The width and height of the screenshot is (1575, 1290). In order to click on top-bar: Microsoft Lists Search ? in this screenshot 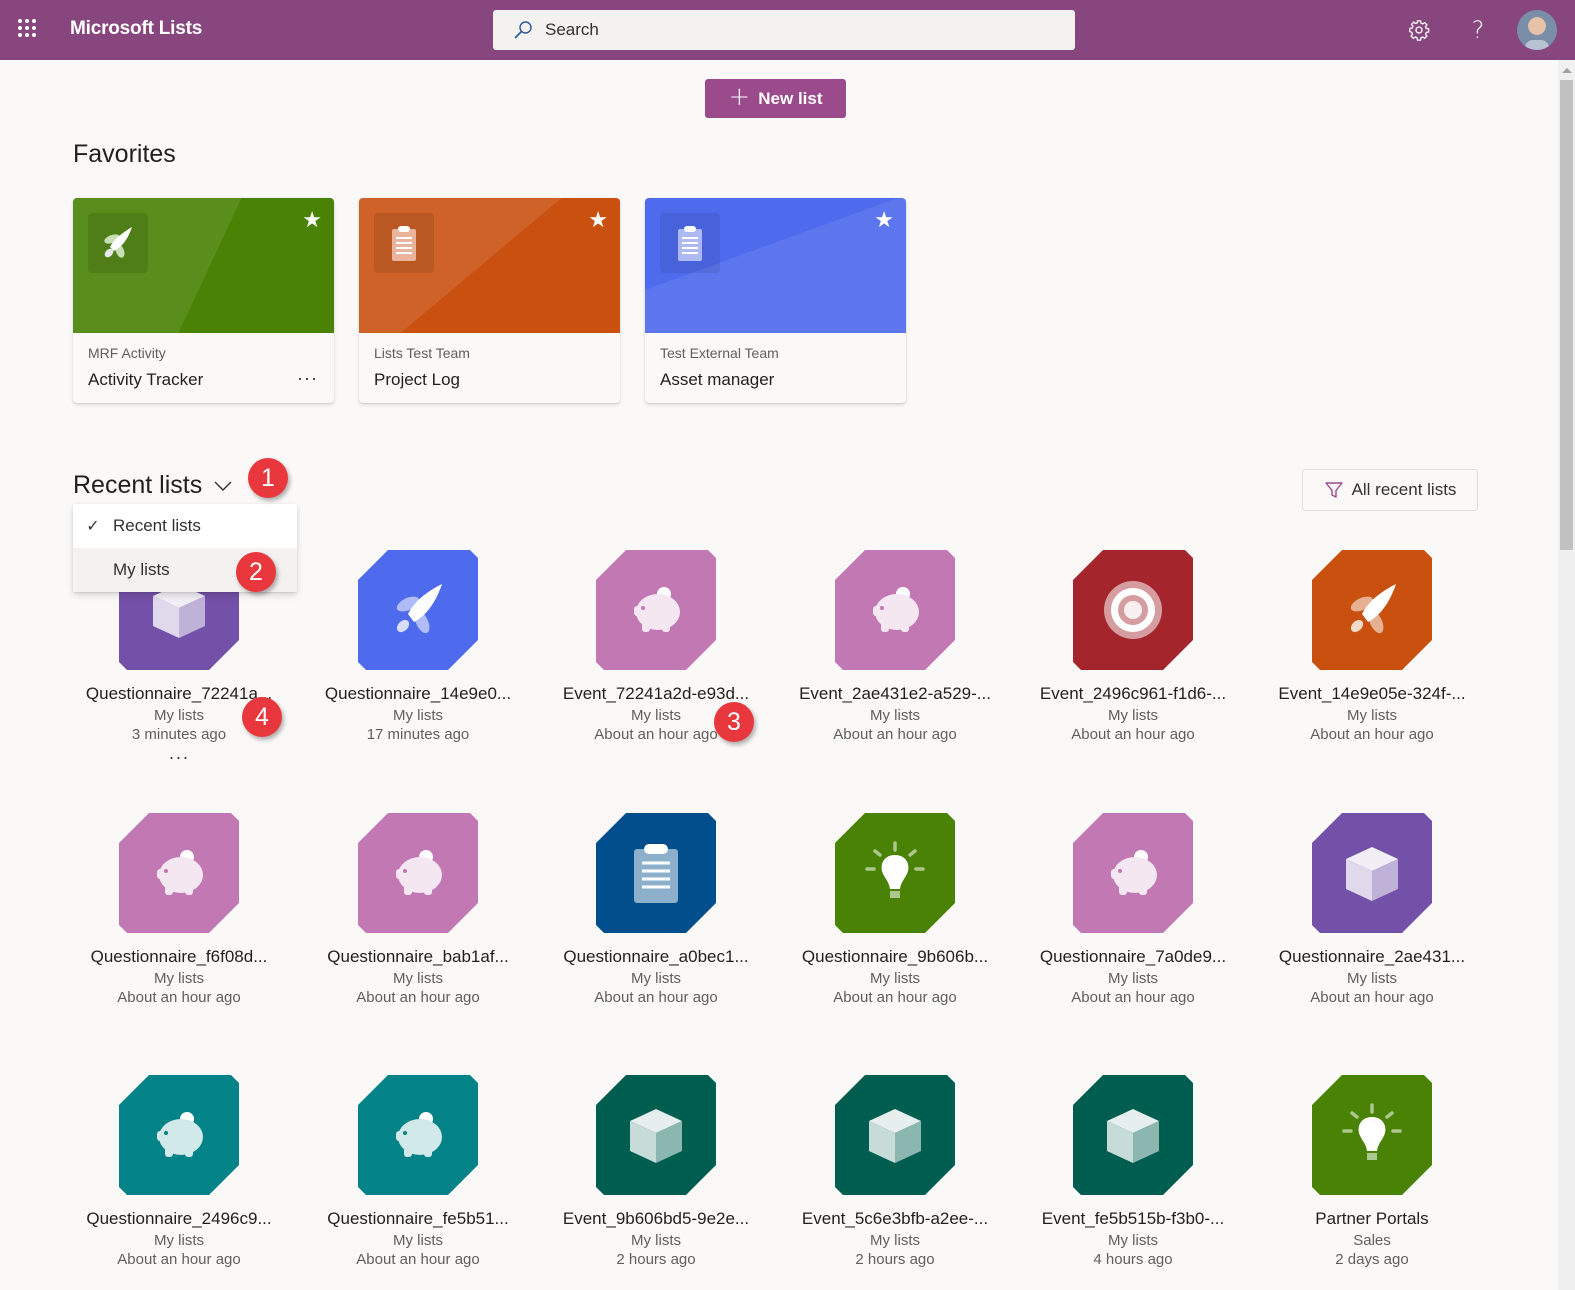, I will do `click(787, 30)`.